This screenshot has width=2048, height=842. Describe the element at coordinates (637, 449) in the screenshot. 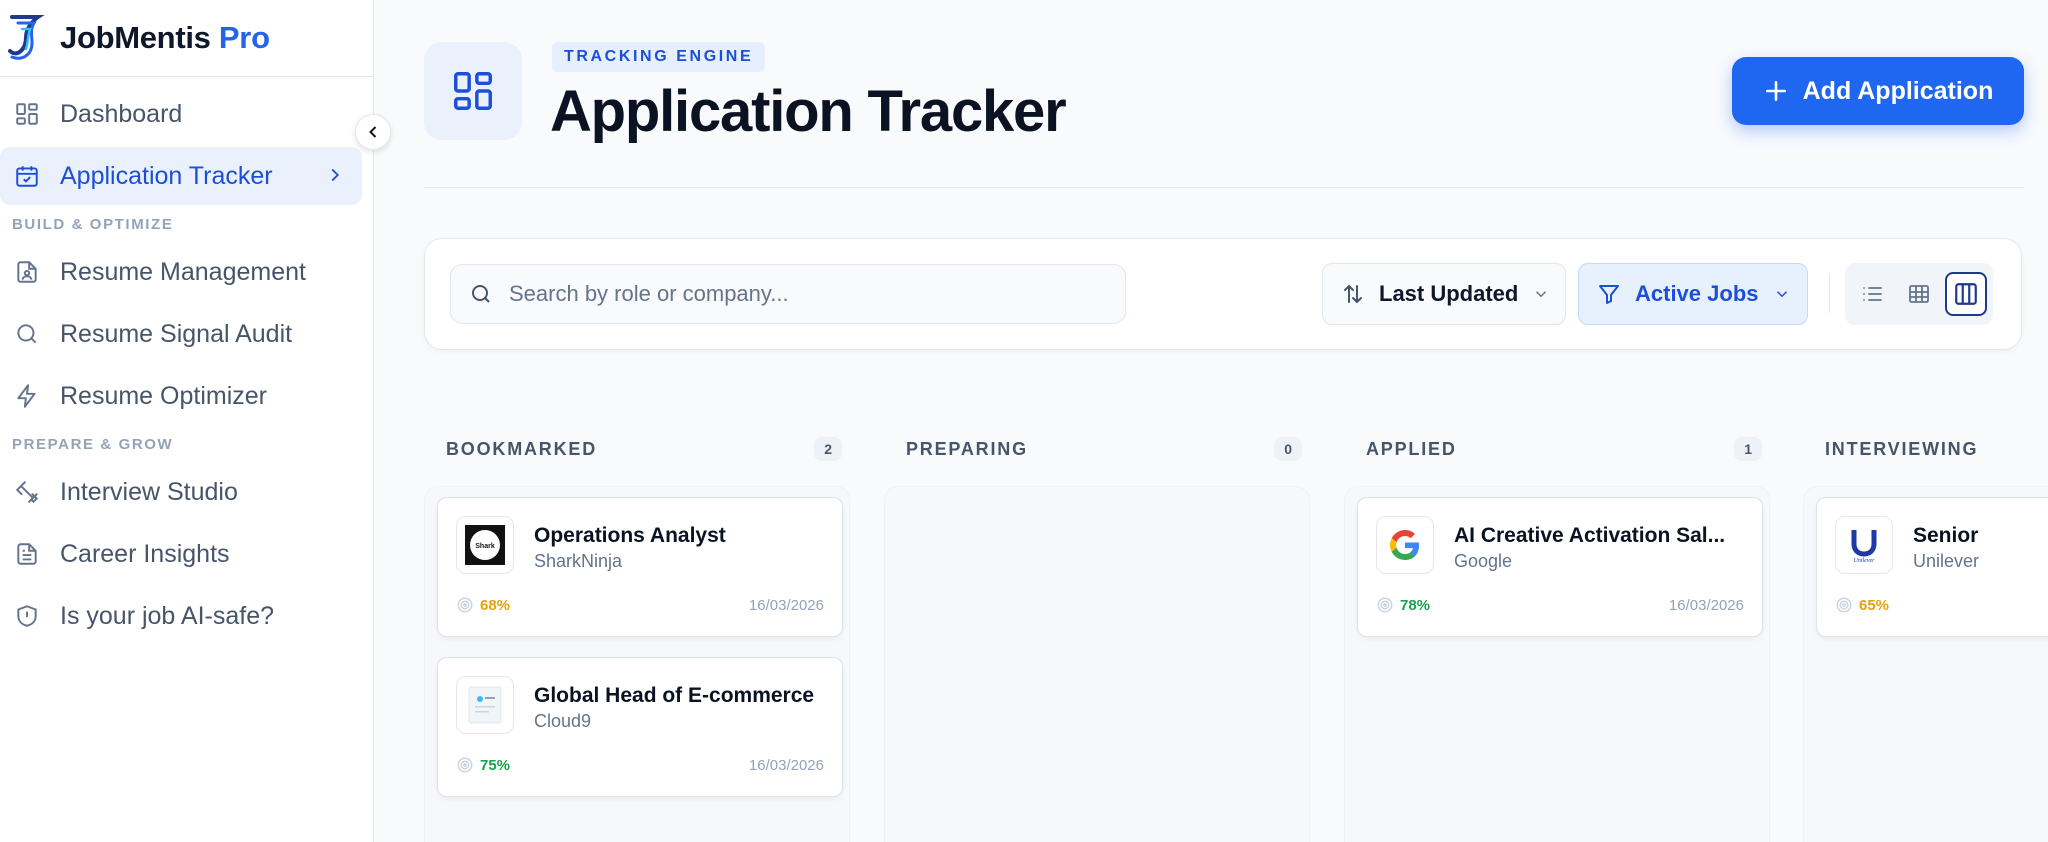

I see `column-header: BOOKMARKED 2` at that location.